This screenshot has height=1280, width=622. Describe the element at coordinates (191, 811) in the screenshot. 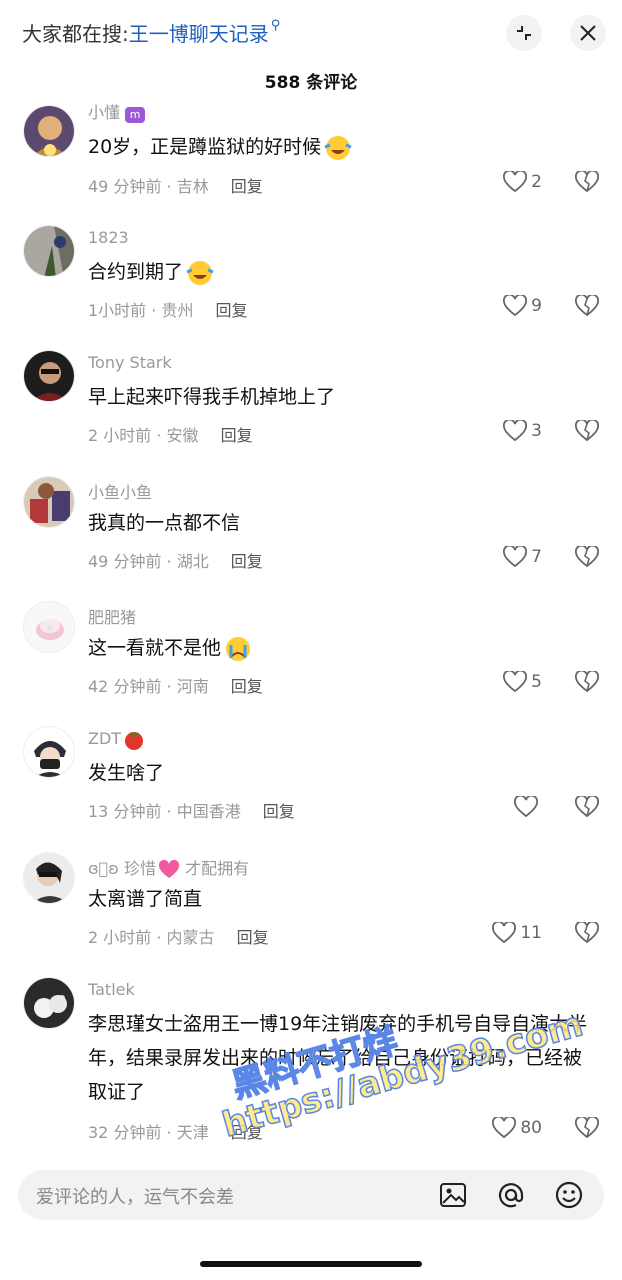

I see `comment-meta: 13 分钟前 · 中国香港 回复` at that location.